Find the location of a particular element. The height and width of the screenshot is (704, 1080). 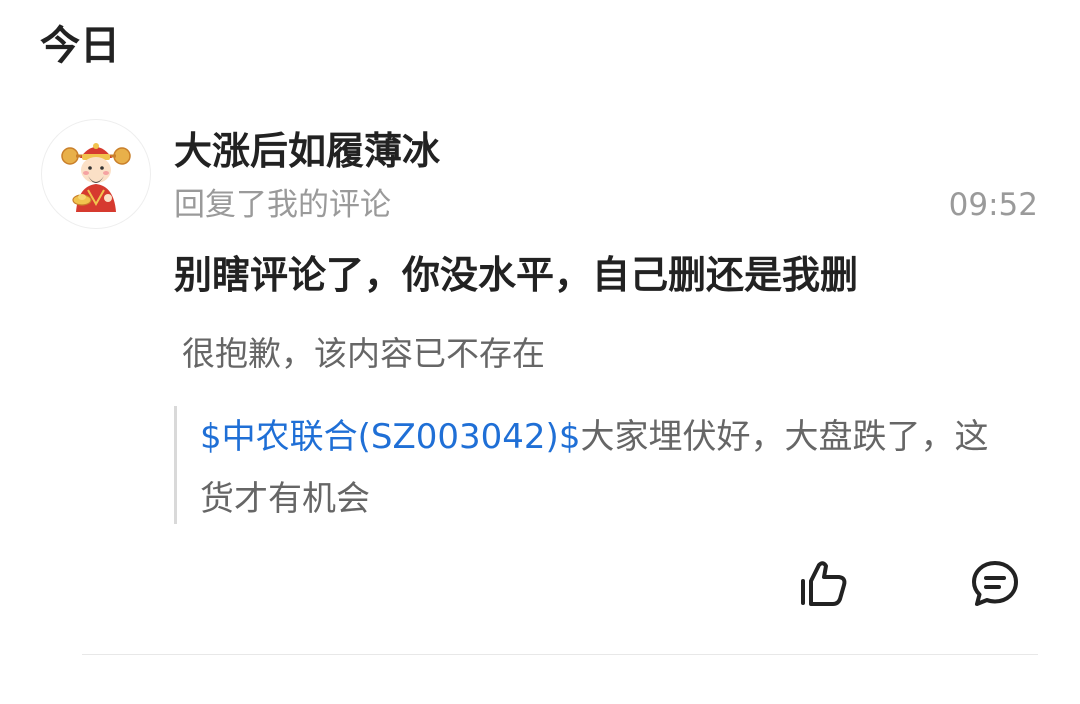

timestamp: 09:52 is located at coordinates (993, 205).